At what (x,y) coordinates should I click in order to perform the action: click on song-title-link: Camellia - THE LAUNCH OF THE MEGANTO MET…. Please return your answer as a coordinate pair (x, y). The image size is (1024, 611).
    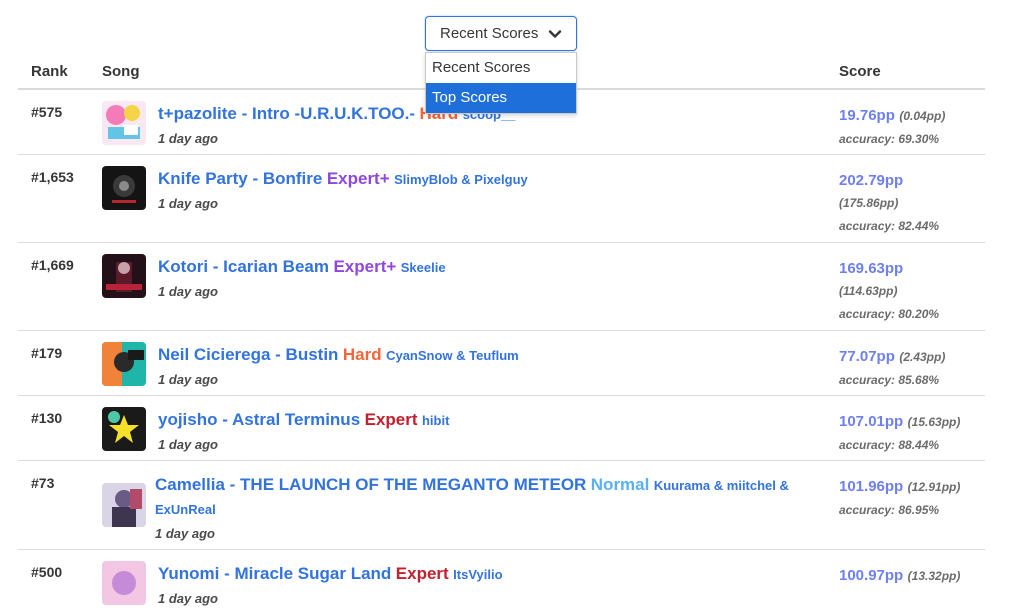
    Looking at the image, I should click on (370, 484).